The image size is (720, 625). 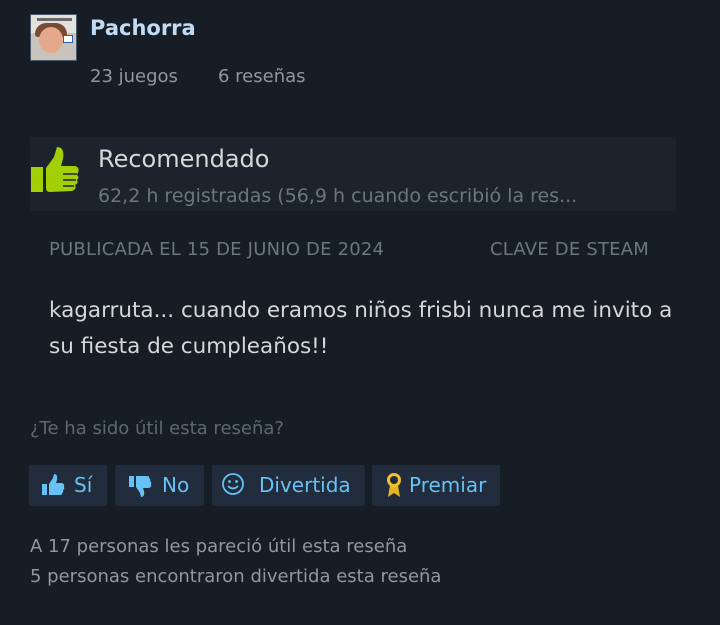 I want to click on vote-funny-label: Divertida, so click(x=305, y=485).